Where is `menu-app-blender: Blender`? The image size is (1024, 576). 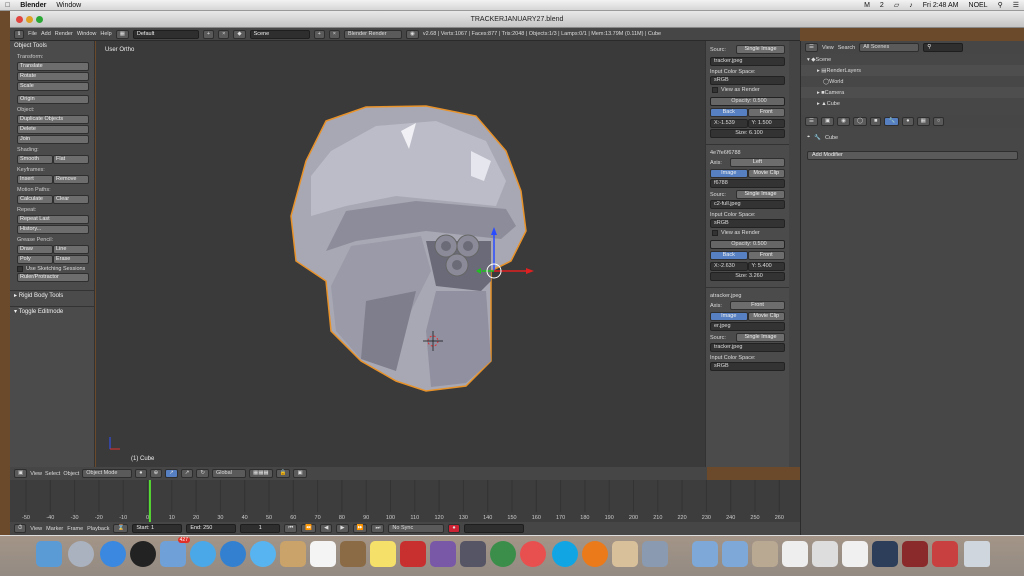
menu-app-blender: Blender is located at coordinates (33, 5).